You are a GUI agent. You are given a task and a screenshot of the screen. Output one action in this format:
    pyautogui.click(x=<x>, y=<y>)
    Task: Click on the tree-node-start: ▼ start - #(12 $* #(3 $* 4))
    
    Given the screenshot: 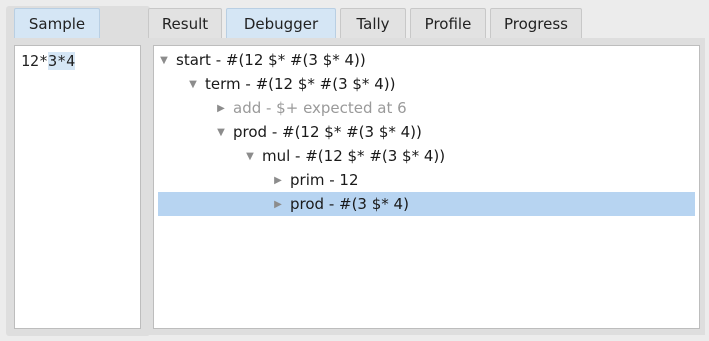 What is the action you would take?
    pyautogui.click(x=426, y=60)
    